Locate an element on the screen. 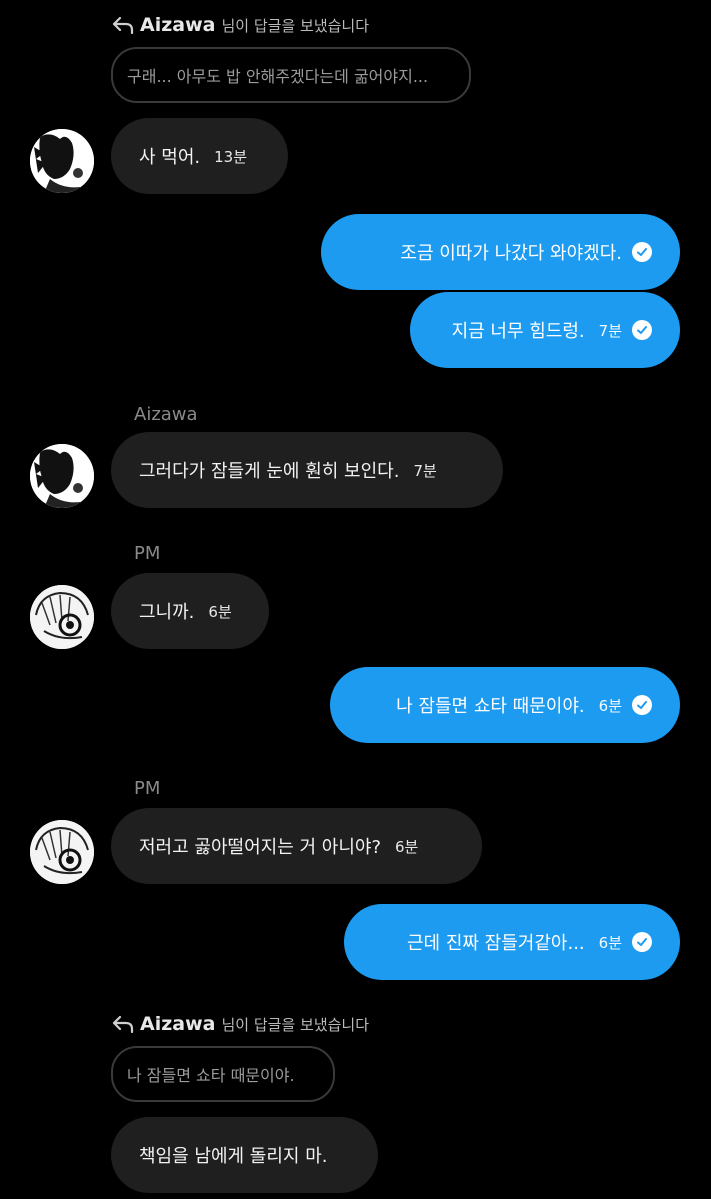 The height and width of the screenshot is (1199, 711). message-bubble: 나 잠들면 쇼타 때문이야. 6분 is located at coordinates (505, 705).